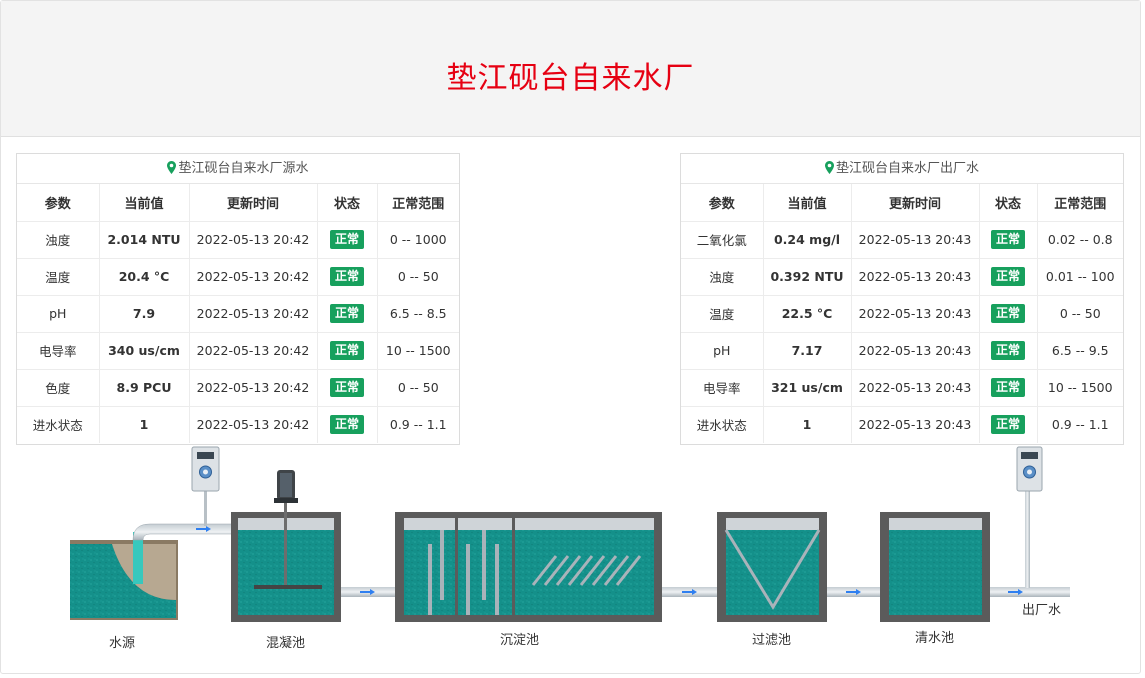  What do you see at coordinates (807, 314) in the screenshot?
I see `value-cell: 22.5 °C` at bounding box center [807, 314].